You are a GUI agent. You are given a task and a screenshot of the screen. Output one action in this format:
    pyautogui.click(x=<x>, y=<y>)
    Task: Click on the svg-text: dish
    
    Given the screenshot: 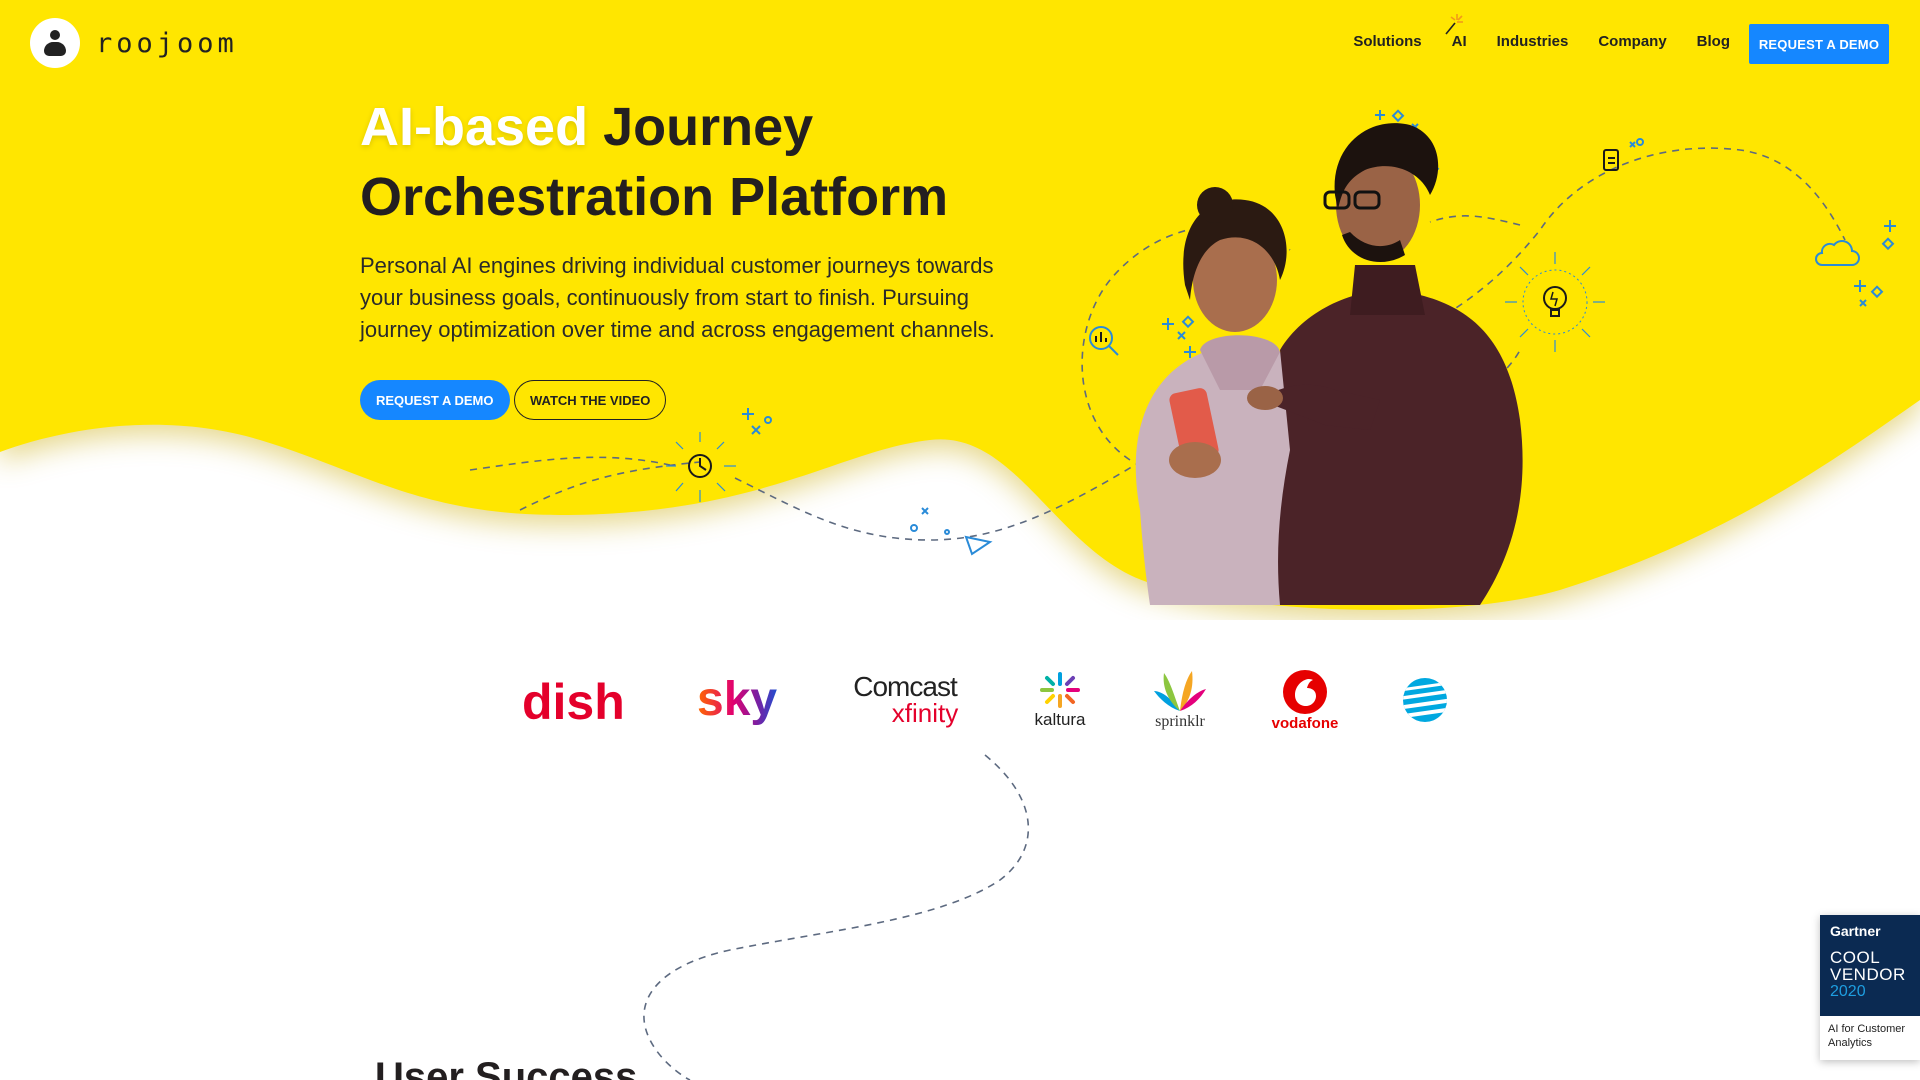 What is the action you would take?
    pyautogui.click(x=573, y=700)
    